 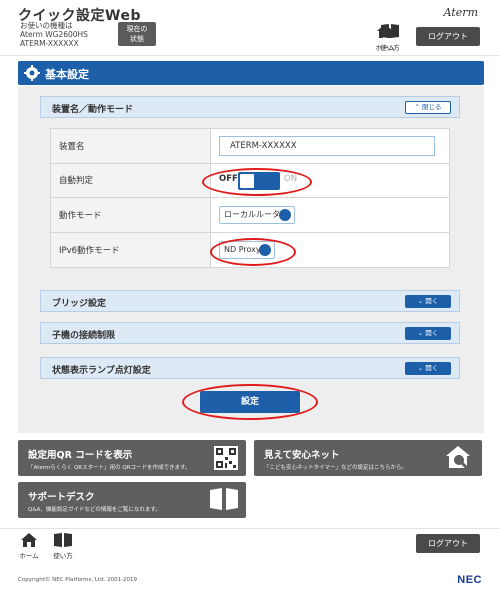 I want to click on highlight-oval-toggle, so click(x=257, y=182).